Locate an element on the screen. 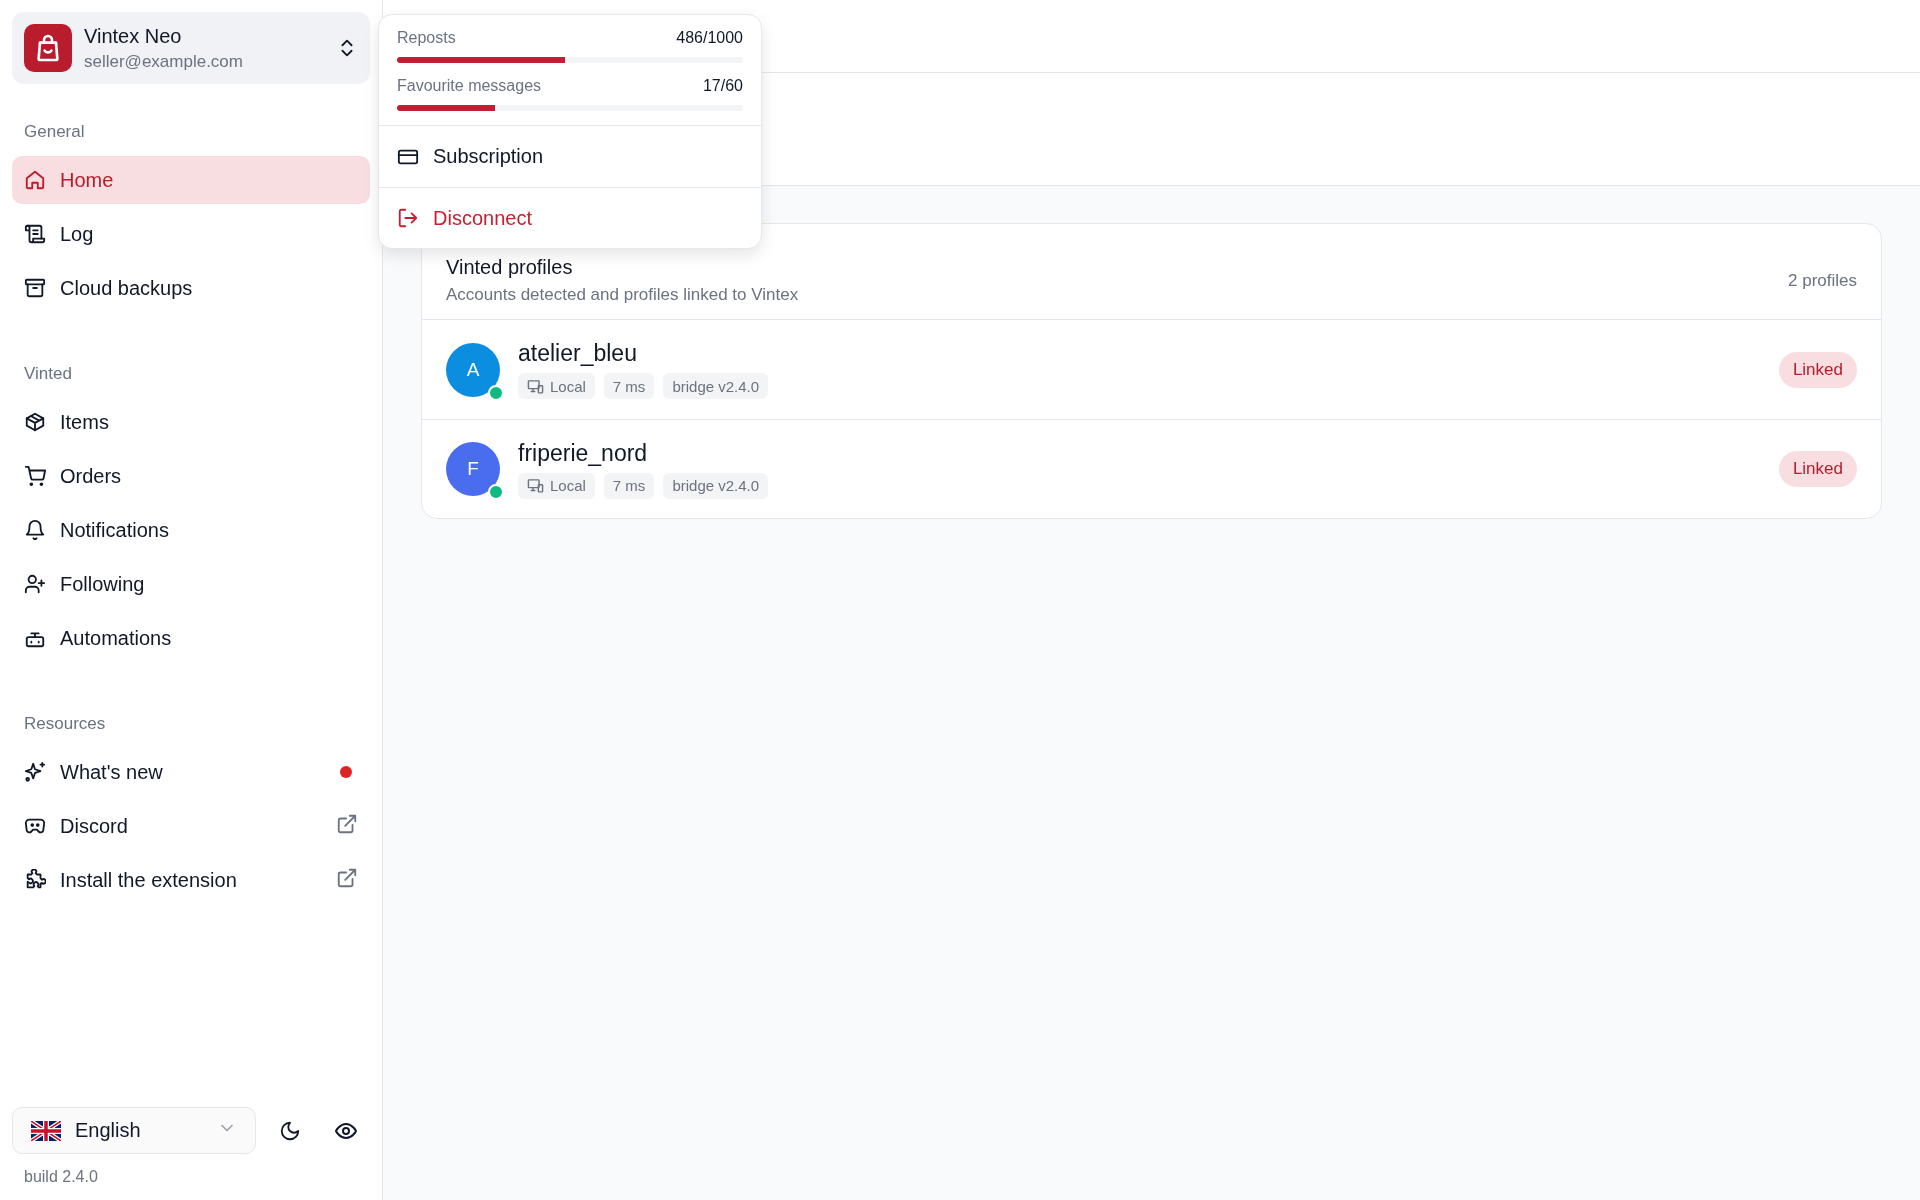  account-switcher: Vintex Neo seller@example.com is located at coordinates (191, 48).